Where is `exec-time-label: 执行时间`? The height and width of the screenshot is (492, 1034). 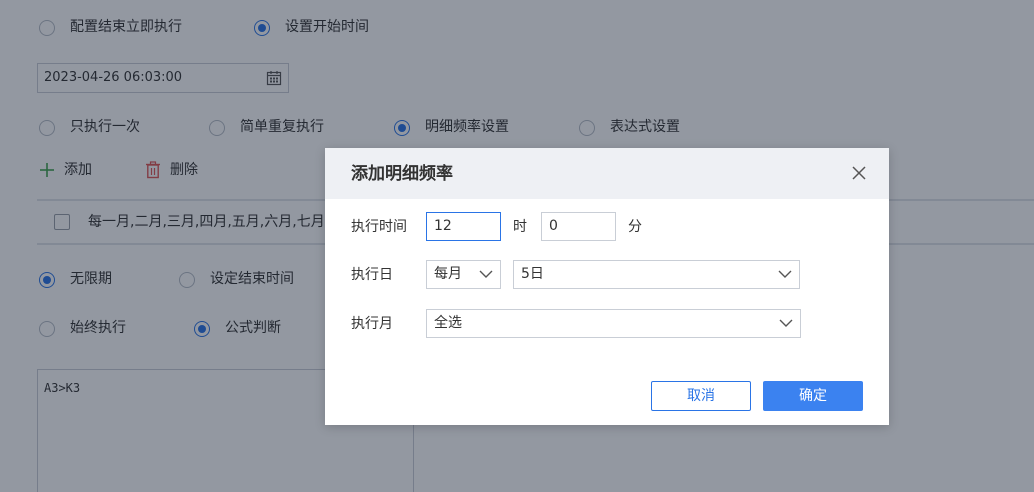
exec-time-label: 执行时间 is located at coordinates (379, 227).